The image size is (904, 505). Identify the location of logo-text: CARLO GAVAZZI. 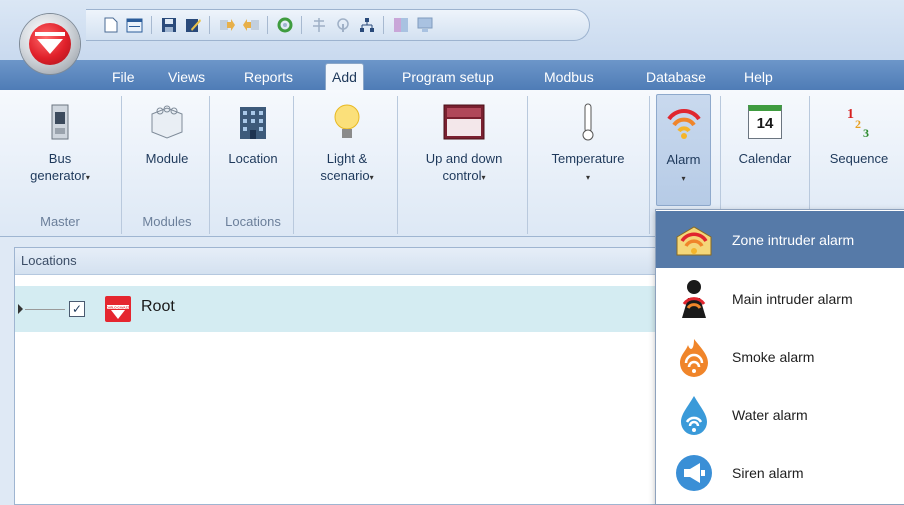
(118, 307).